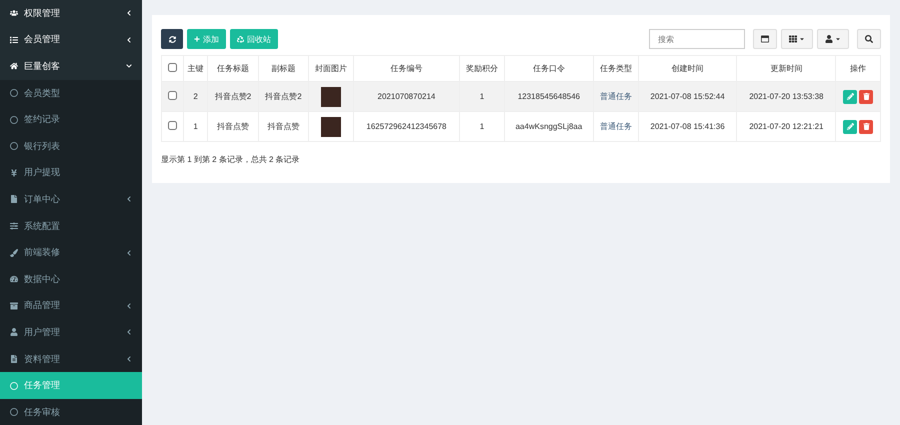 The width and height of the screenshot is (900, 425). I want to click on table-cell: aa4wKsnggSLj8aa, so click(549, 127).